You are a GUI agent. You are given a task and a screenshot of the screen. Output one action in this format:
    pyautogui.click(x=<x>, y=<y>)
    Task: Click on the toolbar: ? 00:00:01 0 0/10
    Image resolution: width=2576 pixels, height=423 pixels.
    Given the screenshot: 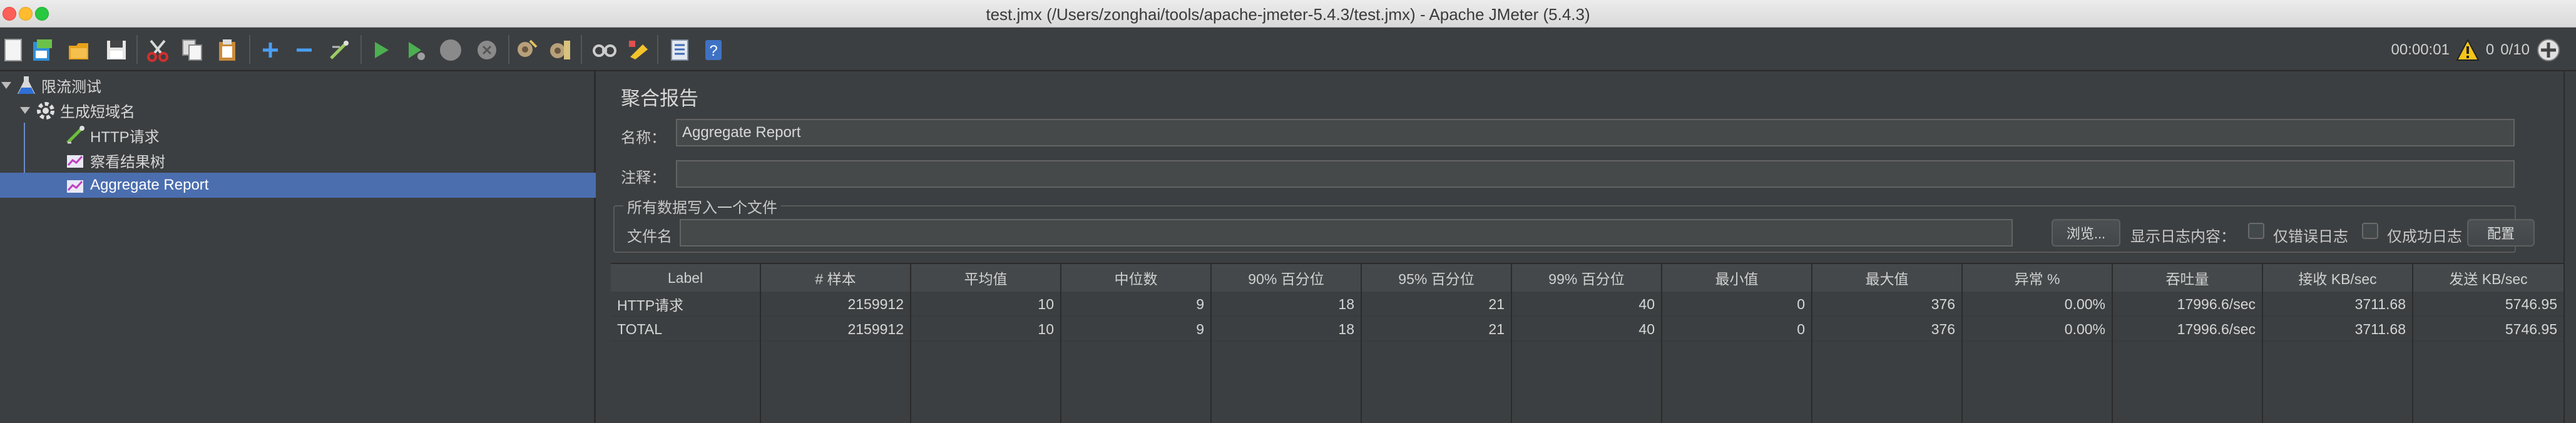 What is the action you would take?
    pyautogui.click(x=1288, y=49)
    